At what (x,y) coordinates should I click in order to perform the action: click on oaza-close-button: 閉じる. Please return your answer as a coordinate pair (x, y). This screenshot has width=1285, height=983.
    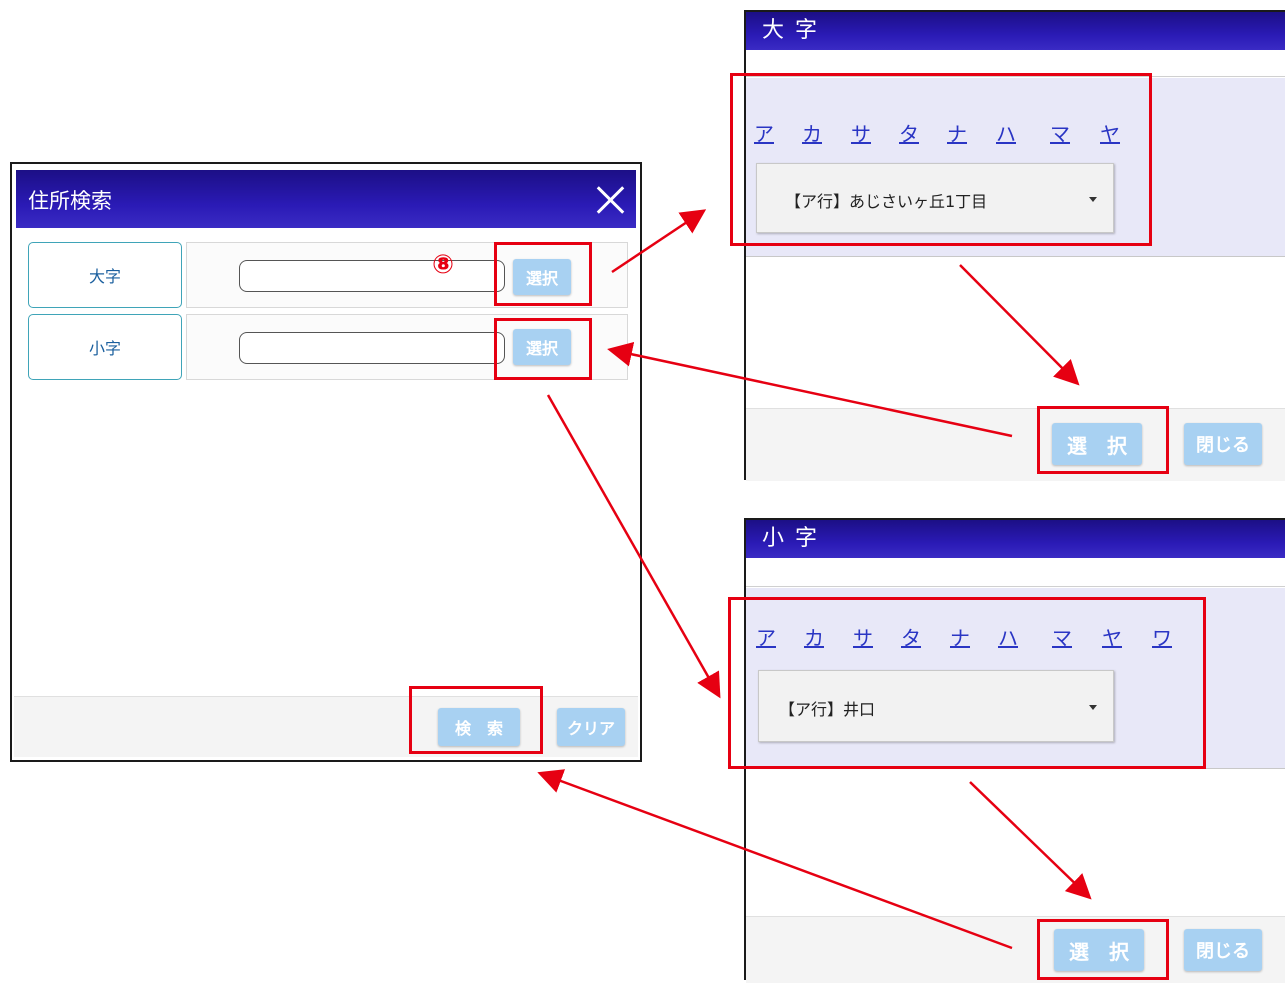
    Looking at the image, I should click on (1223, 444).